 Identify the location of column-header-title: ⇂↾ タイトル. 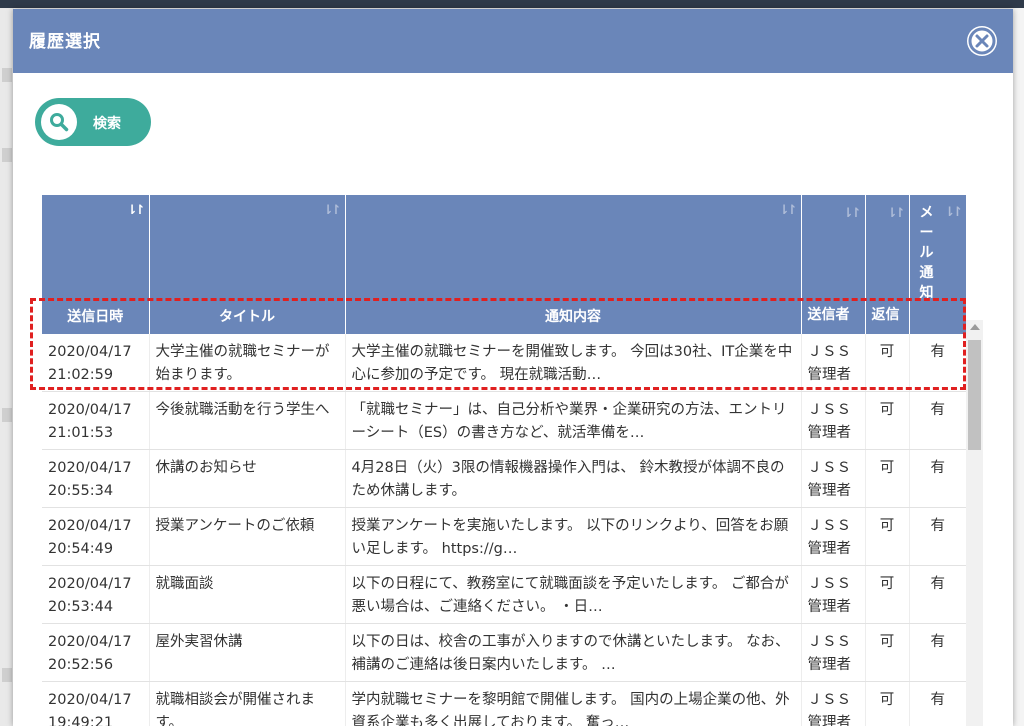
(247, 264).